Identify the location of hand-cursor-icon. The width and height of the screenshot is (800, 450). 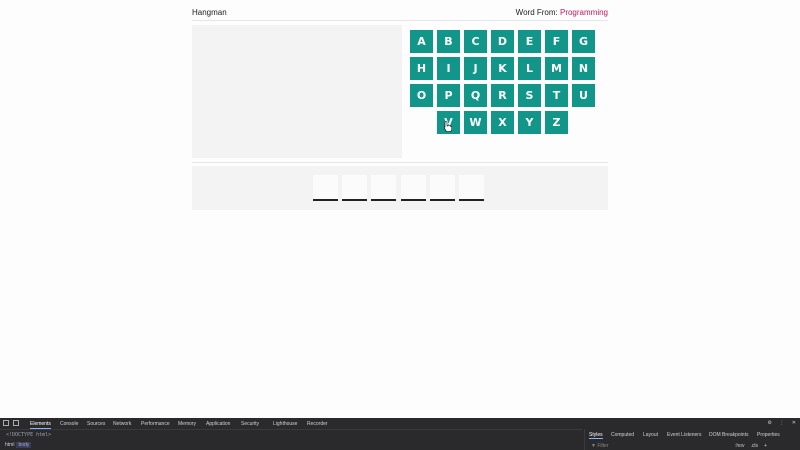
(448, 126).